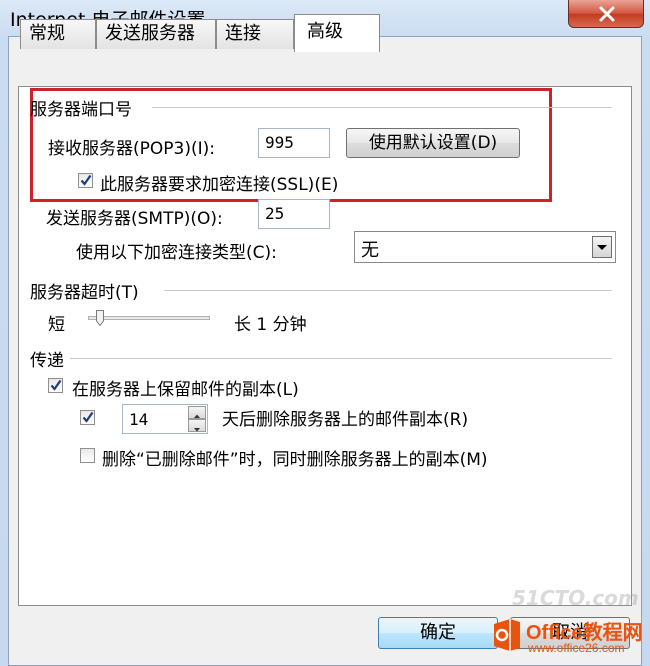 The width and height of the screenshot is (650, 666). I want to click on encryption-type-label: 使用以下加密连接类型(C):, so click(176, 253).